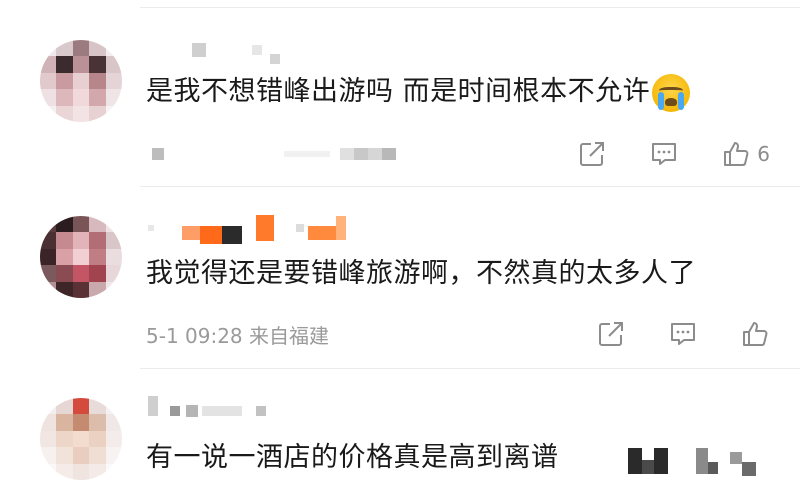 The image size is (800, 484). I want to click on comment-meta-text: 5-1 09:28 来自福建, so click(238, 335).